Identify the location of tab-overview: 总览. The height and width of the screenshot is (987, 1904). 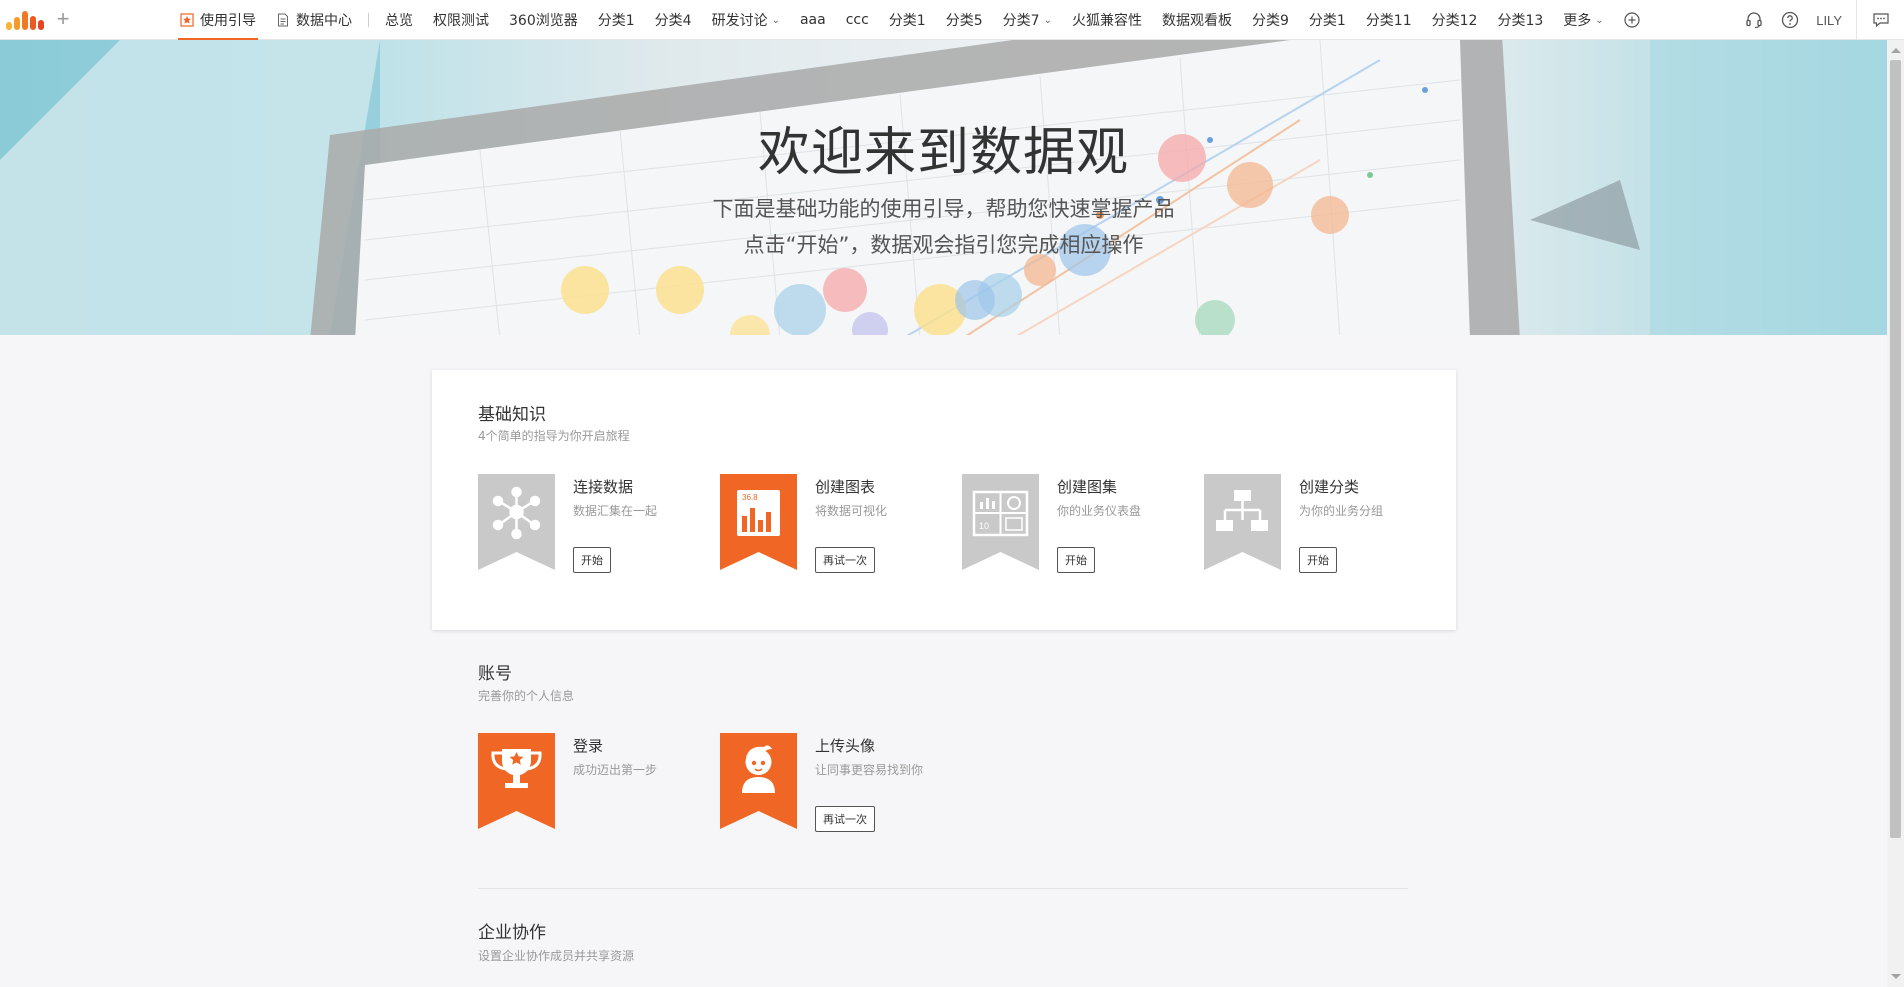
(399, 20).